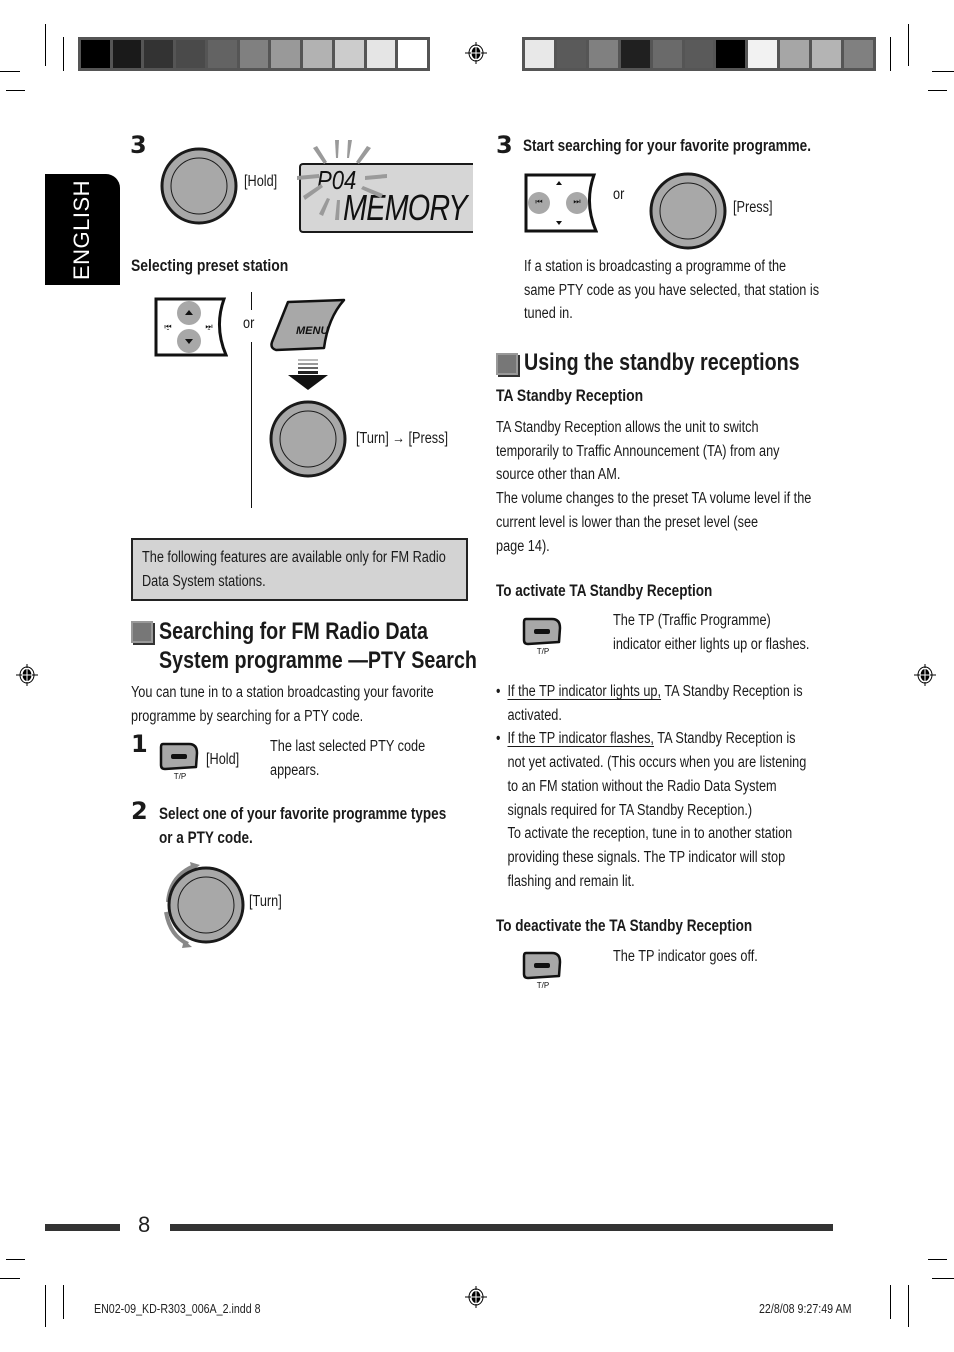 This screenshot has width=954, height=1352. What do you see at coordinates (82, 1227) in the screenshot?
I see `footer-rule-left` at bounding box center [82, 1227].